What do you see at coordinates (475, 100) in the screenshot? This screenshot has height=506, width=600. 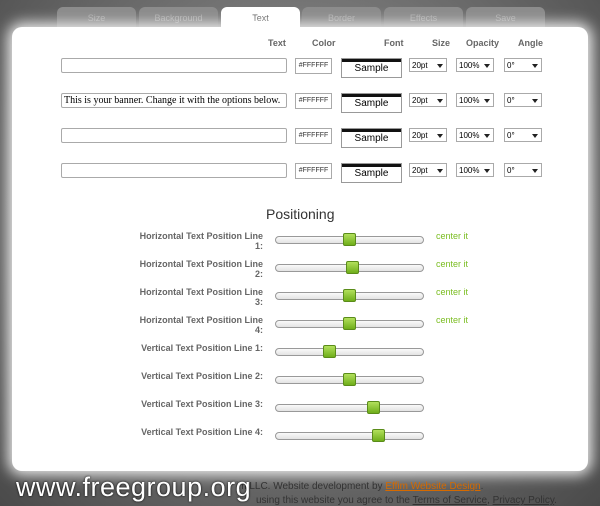 I see `opacity-select-line-2: 100%` at bounding box center [475, 100].